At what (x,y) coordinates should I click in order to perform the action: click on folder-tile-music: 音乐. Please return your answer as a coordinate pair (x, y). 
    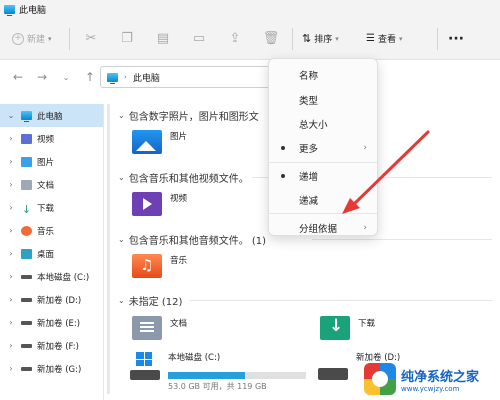
    Looking at the image, I should click on (159, 266).